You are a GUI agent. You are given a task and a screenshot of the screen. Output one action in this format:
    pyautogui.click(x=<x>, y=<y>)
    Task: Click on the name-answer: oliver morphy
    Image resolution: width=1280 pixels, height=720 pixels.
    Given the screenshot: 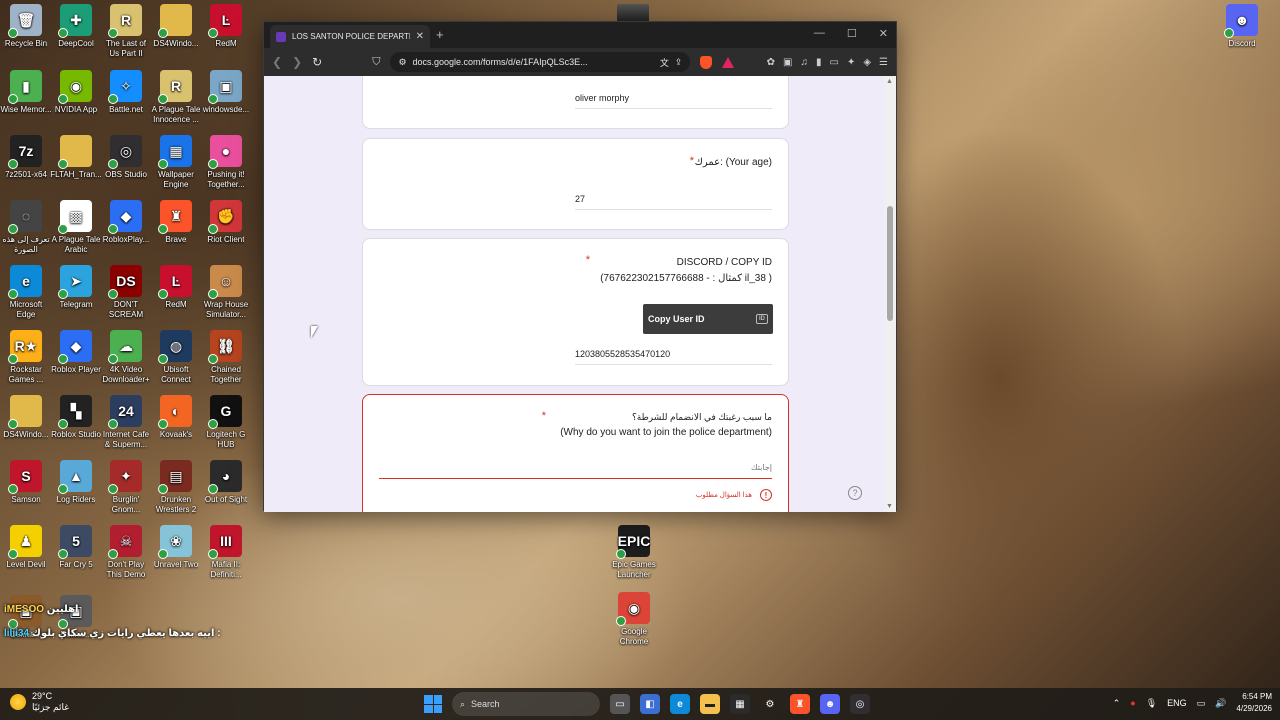 What is the action you would take?
    pyautogui.click(x=673, y=98)
    